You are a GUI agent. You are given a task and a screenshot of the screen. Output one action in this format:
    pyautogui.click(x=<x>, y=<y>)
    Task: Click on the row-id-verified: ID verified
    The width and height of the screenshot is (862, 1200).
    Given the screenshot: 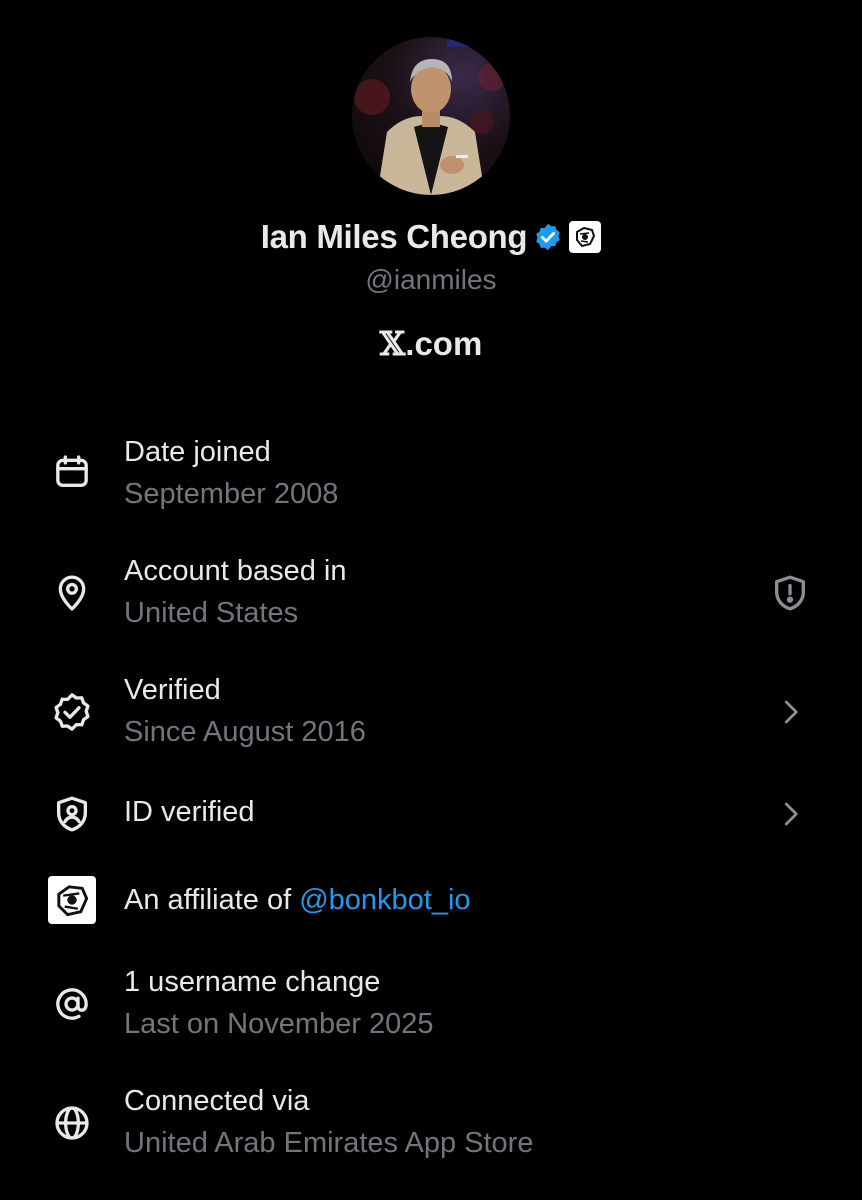 What is the action you would take?
    pyautogui.click(x=431, y=840)
    